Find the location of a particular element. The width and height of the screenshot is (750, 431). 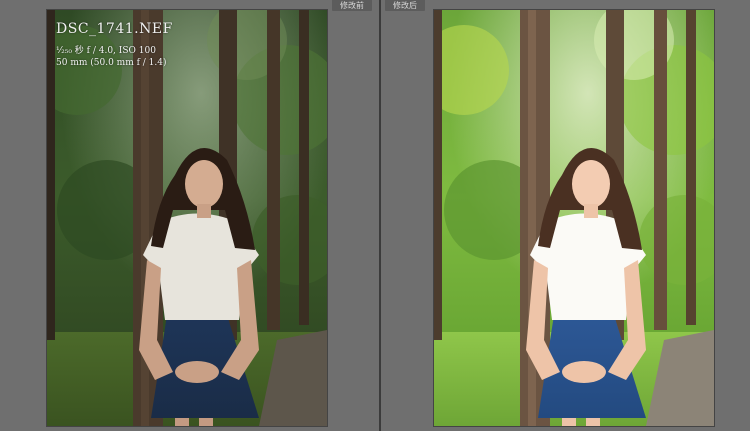

lens-info: 50 mm (50.0 mm f / 1.4) is located at coordinates (111, 63).